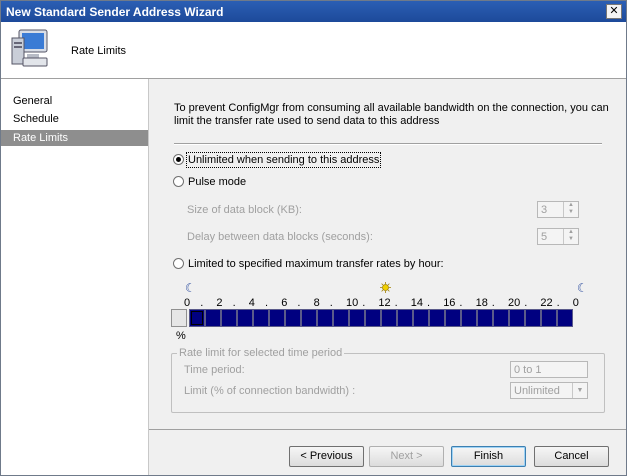  I want to click on close-icon: ✕, so click(614, 11).